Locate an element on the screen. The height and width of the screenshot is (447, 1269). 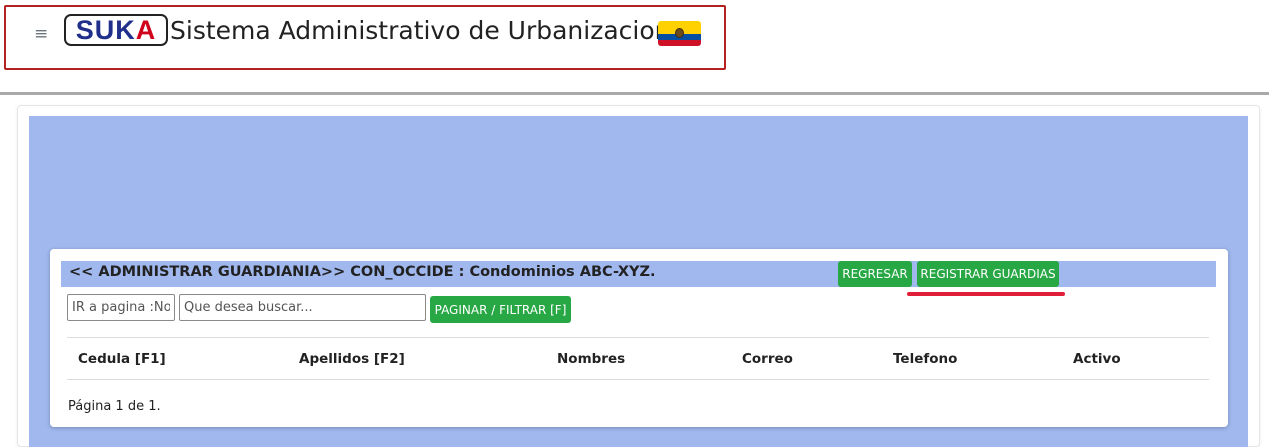
page-number-input is located at coordinates (121, 307).